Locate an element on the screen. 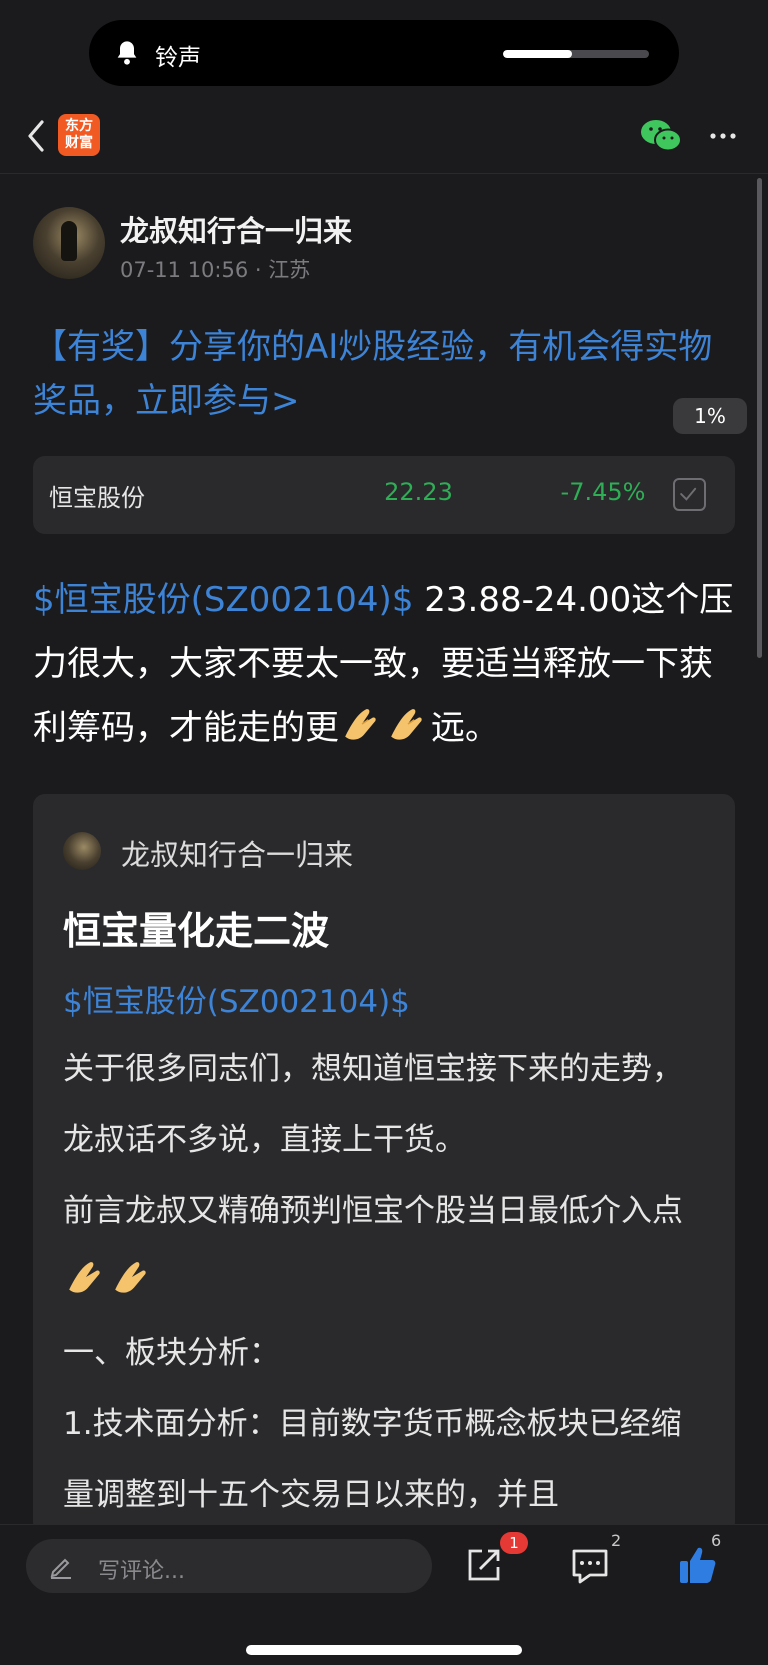 This screenshot has height=1665, width=768. volume-fill is located at coordinates (537, 54).